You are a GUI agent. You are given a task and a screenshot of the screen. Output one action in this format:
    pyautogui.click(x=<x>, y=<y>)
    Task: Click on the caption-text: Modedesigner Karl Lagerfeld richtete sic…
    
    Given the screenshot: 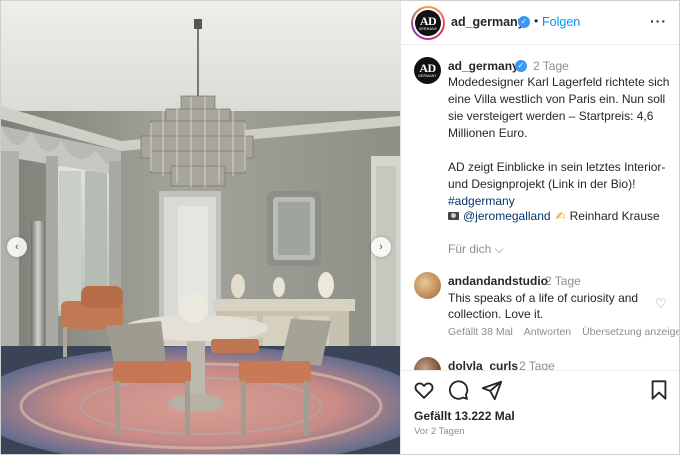 What is the action you would take?
    pyautogui.click(x=559, y=133)
    